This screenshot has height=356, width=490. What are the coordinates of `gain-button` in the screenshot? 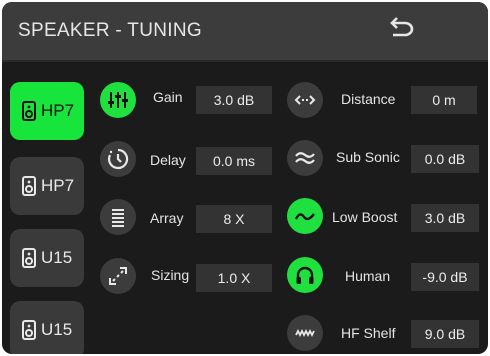 It's located at (118, 100).